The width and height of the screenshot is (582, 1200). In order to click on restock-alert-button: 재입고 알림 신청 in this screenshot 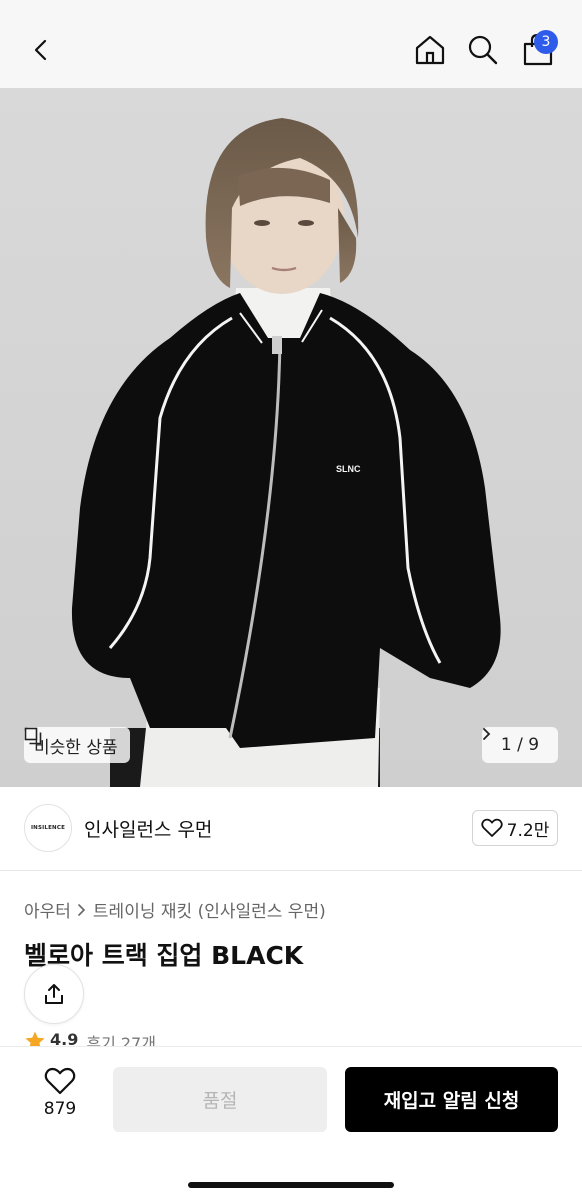, I will do `click(451, 1099)`.